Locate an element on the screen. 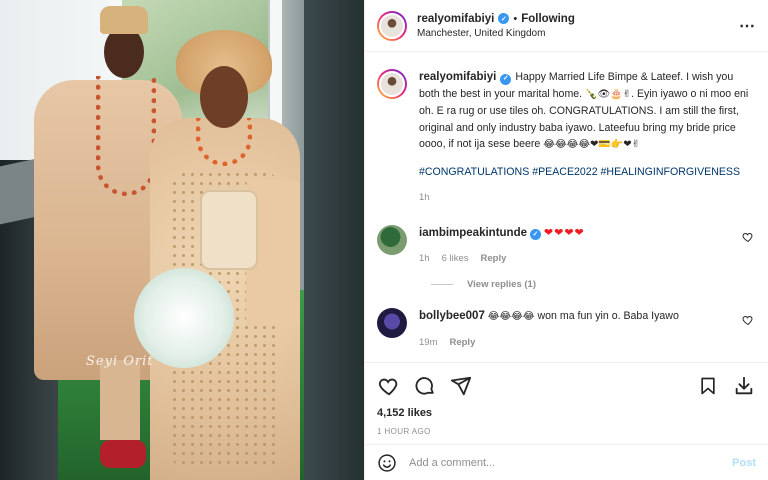  caption-age: 1h is located at coordinates (424, 197).